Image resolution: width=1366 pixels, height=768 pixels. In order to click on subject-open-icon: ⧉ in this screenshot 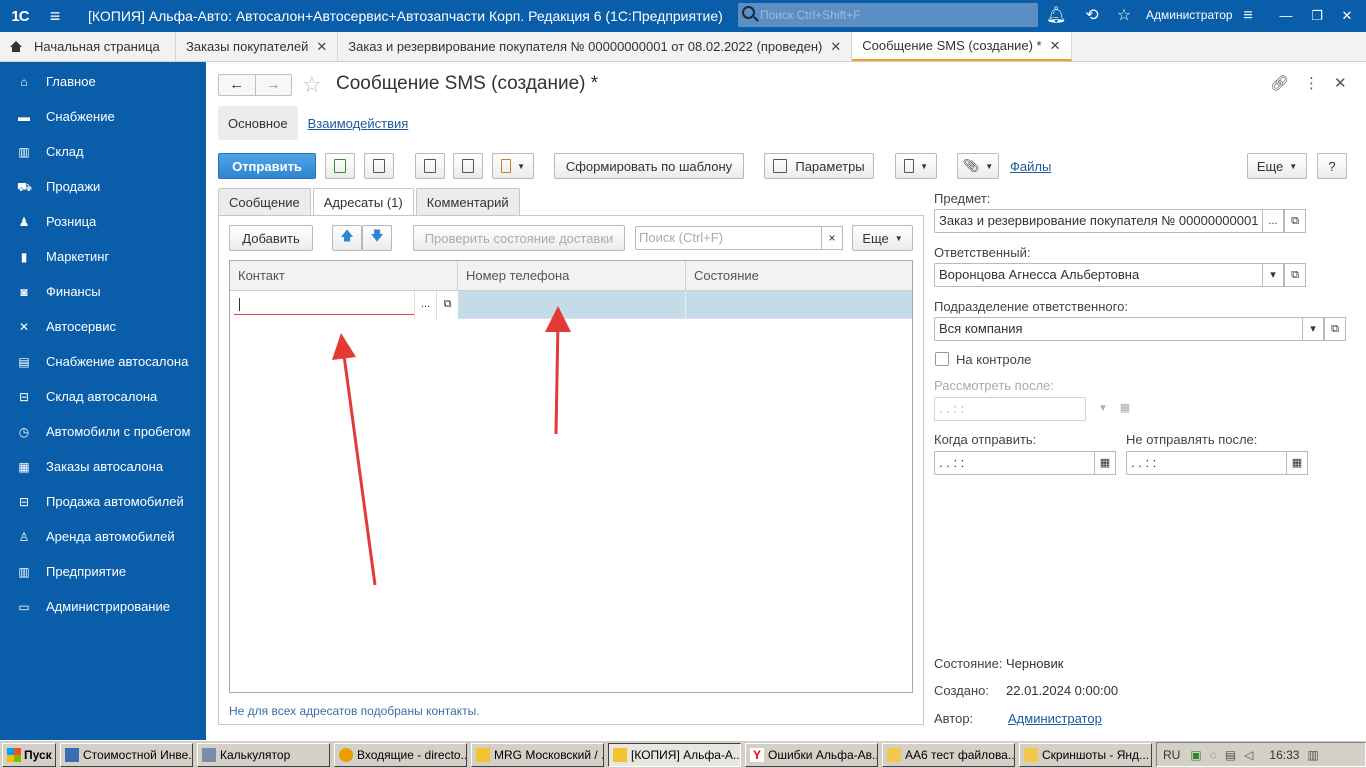, I will do `click(1295, 221)`.